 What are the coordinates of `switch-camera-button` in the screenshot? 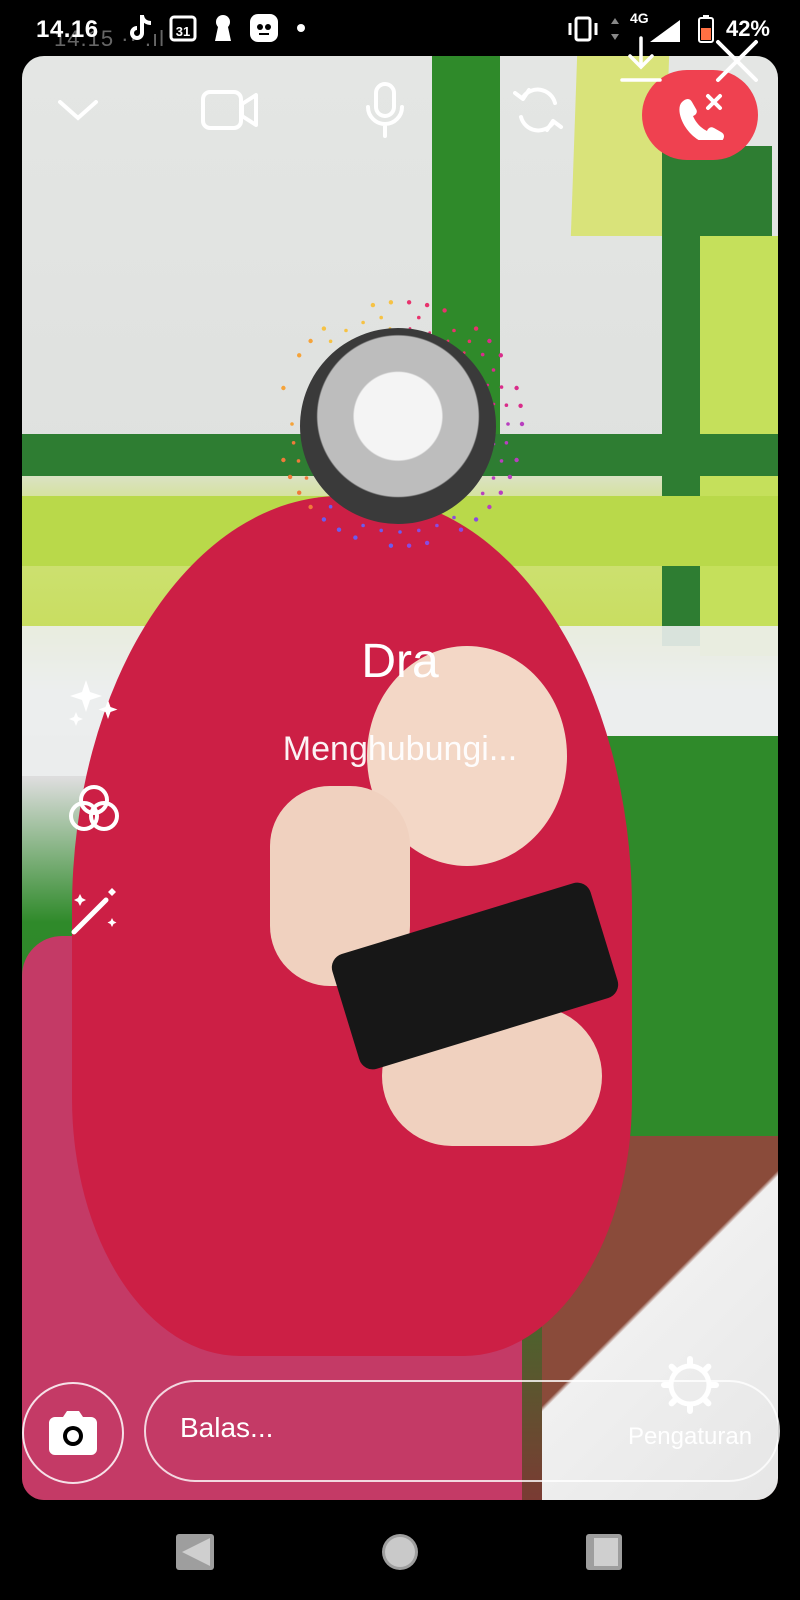 It's located at (538, 110).